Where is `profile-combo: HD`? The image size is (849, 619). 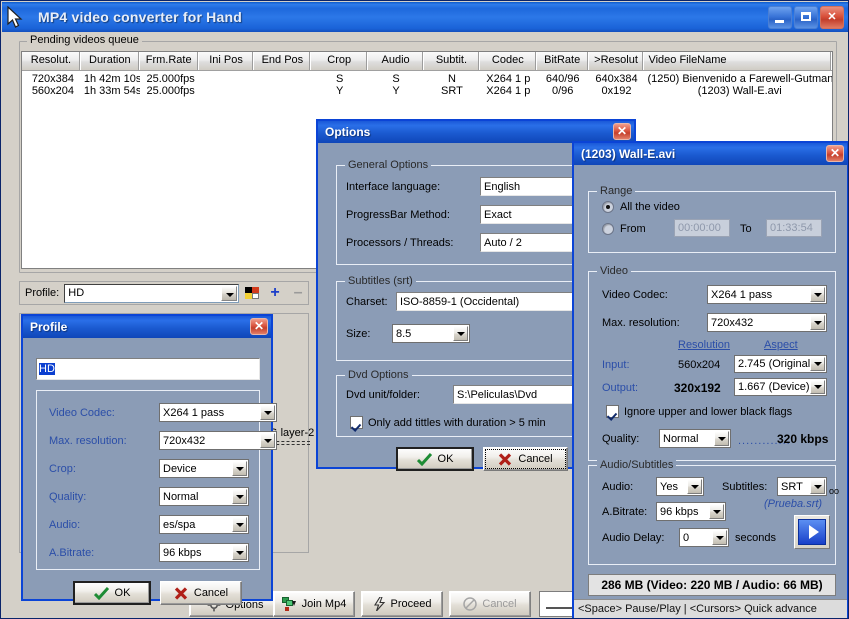 profile-combo: HD is located at coordinates (152, 293).